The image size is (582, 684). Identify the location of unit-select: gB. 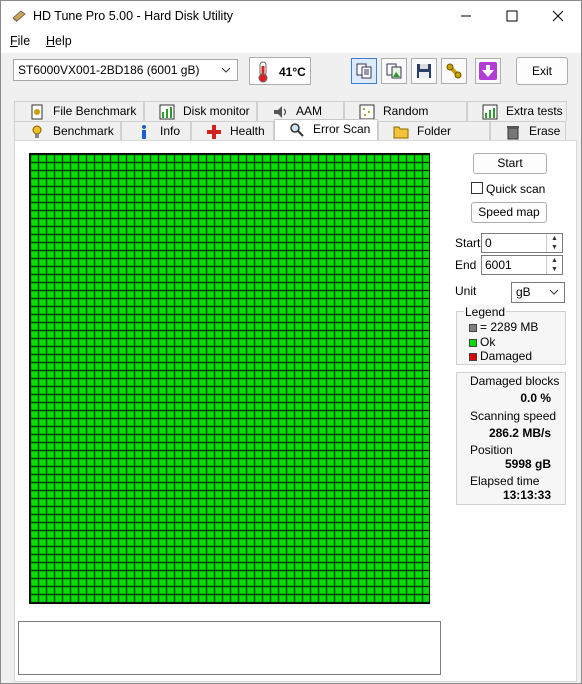
(538, 292).